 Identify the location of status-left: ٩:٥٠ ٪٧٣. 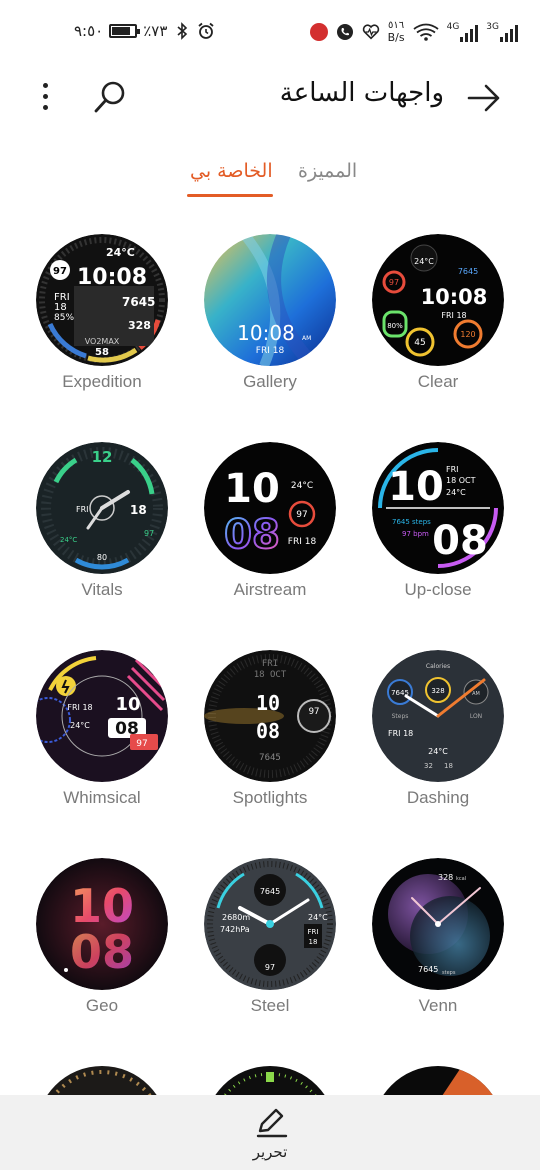
(144, 31).